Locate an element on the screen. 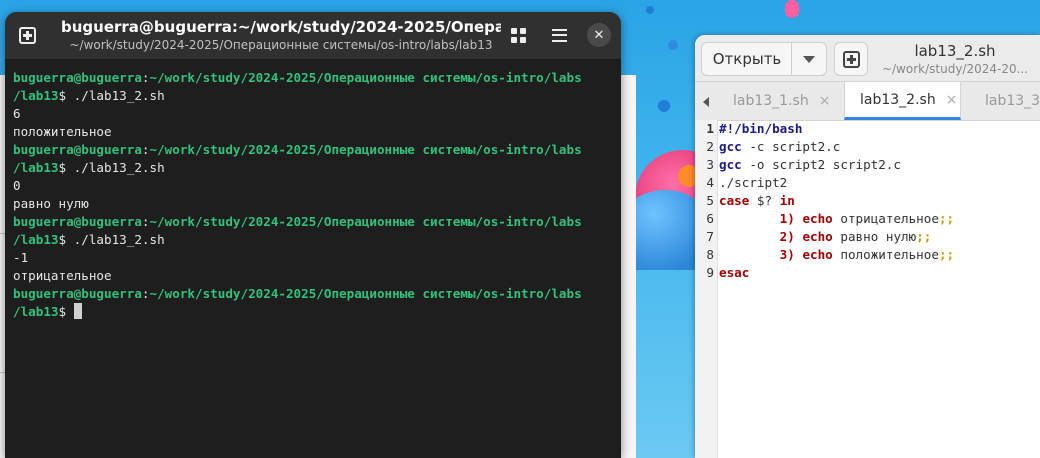 This screenshot has width=1040, height=458. code-shebang: #!/bin/bash is located at coordinates (761, 128).